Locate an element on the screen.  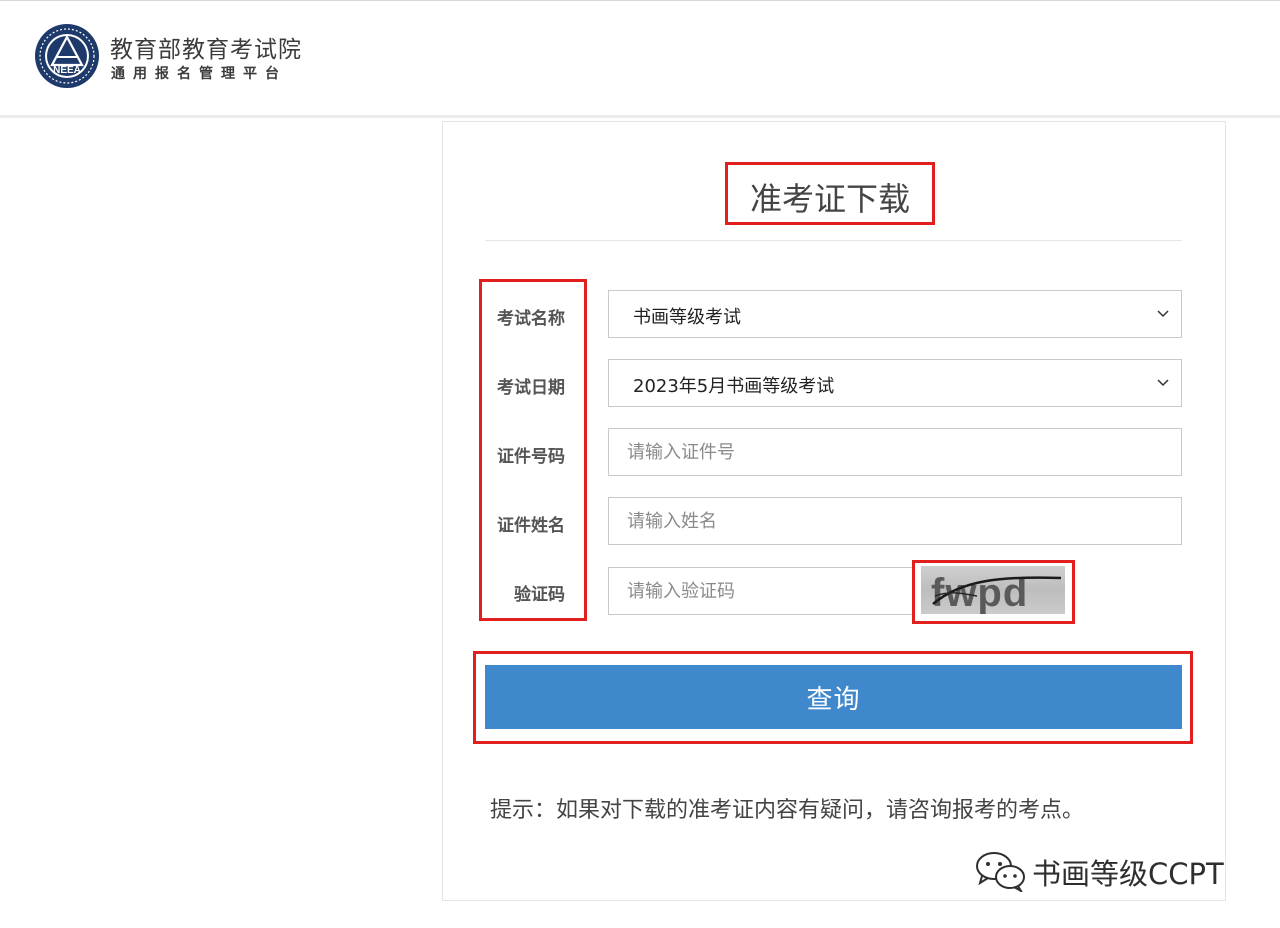
wechat-icon is located at coordinates (1000, 872).